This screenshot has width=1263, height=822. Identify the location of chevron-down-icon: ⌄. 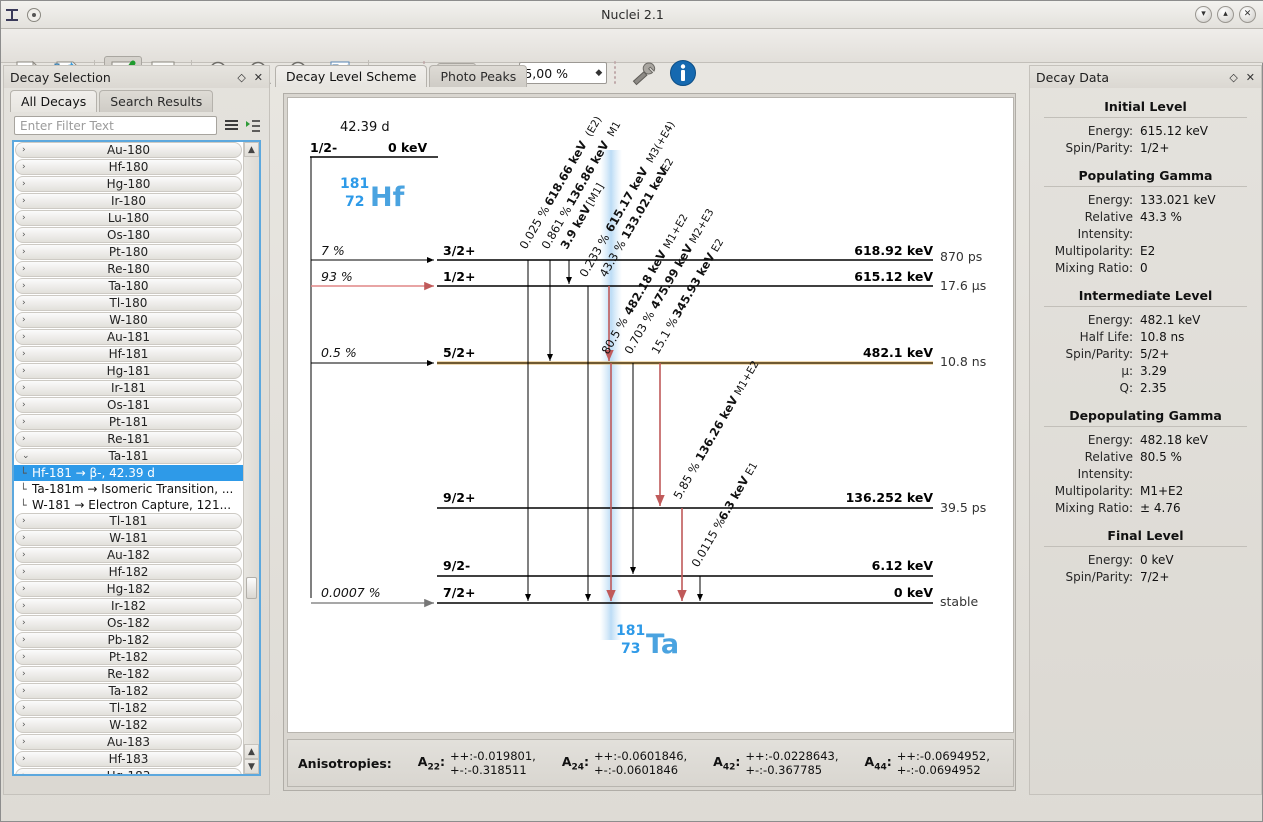
(26, 456).